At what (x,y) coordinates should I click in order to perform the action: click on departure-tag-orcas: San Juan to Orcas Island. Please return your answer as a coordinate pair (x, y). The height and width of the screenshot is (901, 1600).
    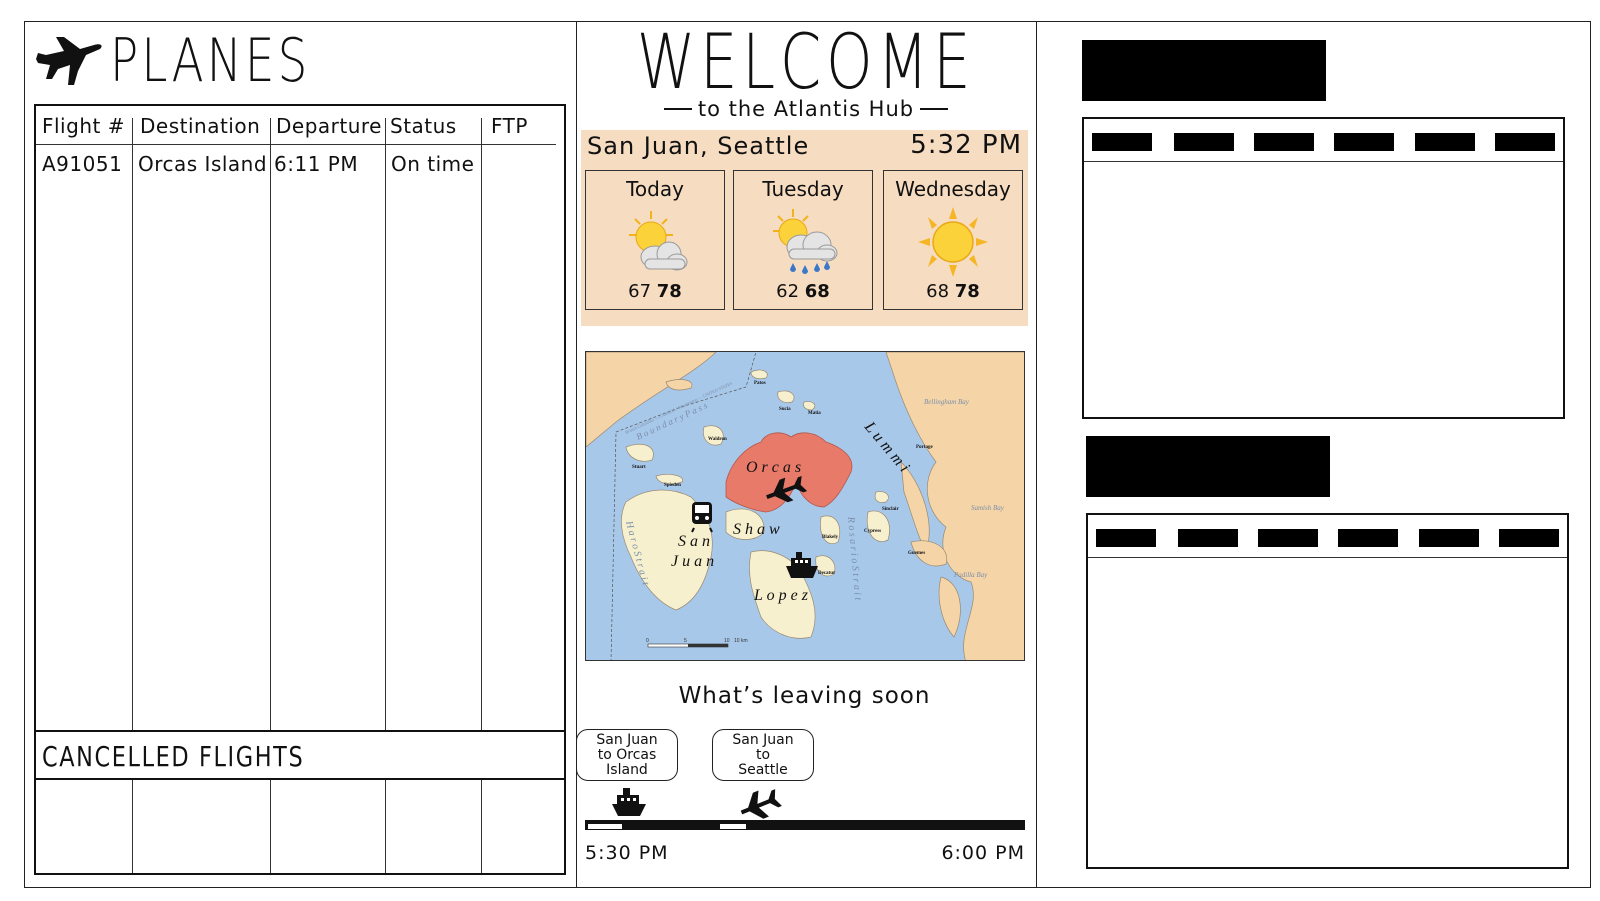
    Looking at the image, I should click on (627, 755).